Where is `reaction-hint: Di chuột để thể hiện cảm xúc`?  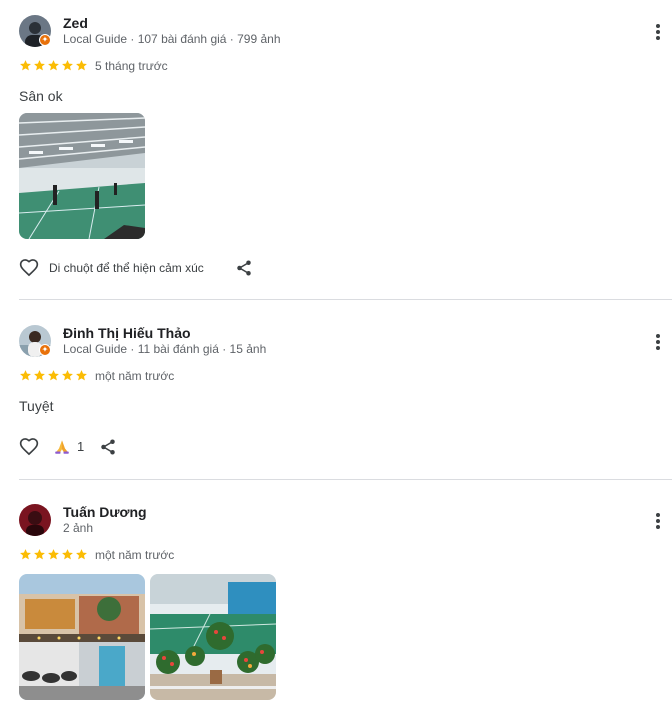 reaction-hint: Di chuột để thể hiện cảm xúc is located at coordinates (126, 268).